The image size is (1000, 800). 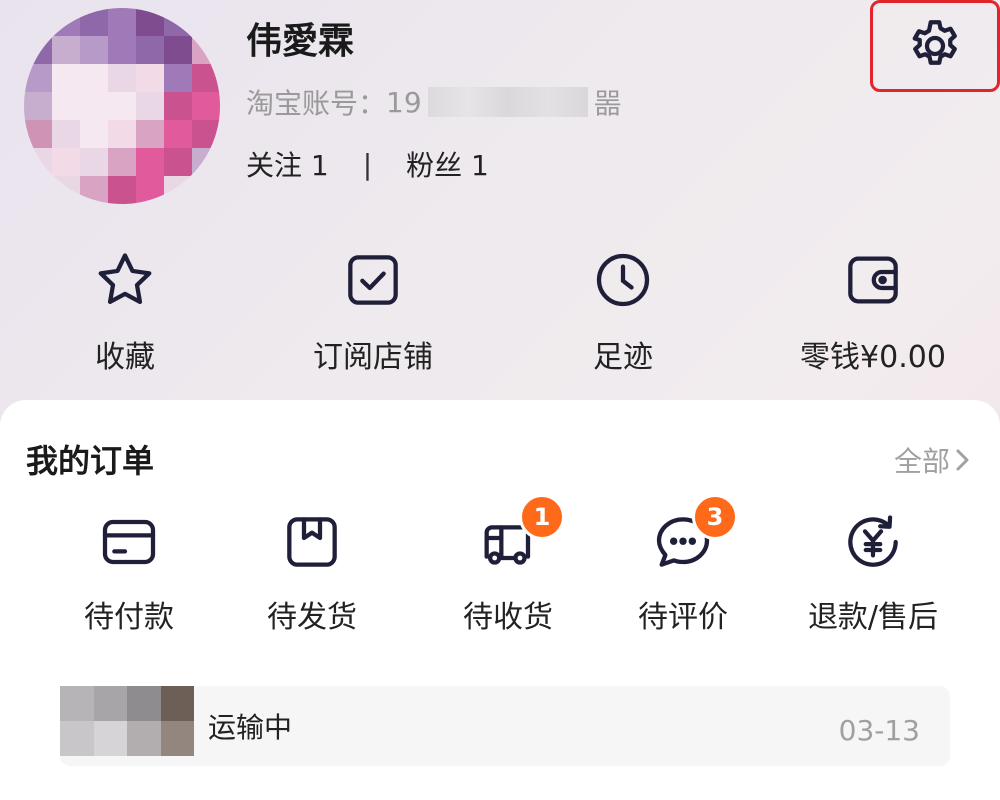 I want to click on shipment-card: 运输中 03-13, so click(x=505, y=726).